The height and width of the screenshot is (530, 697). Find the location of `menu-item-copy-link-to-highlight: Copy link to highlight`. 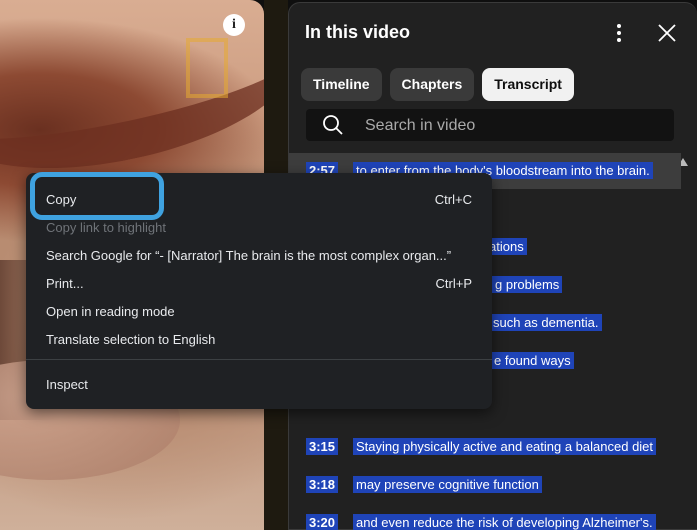

menu-item-copy-link-to-highlight: Copy link to highlight is located at coordinates (259, 227).